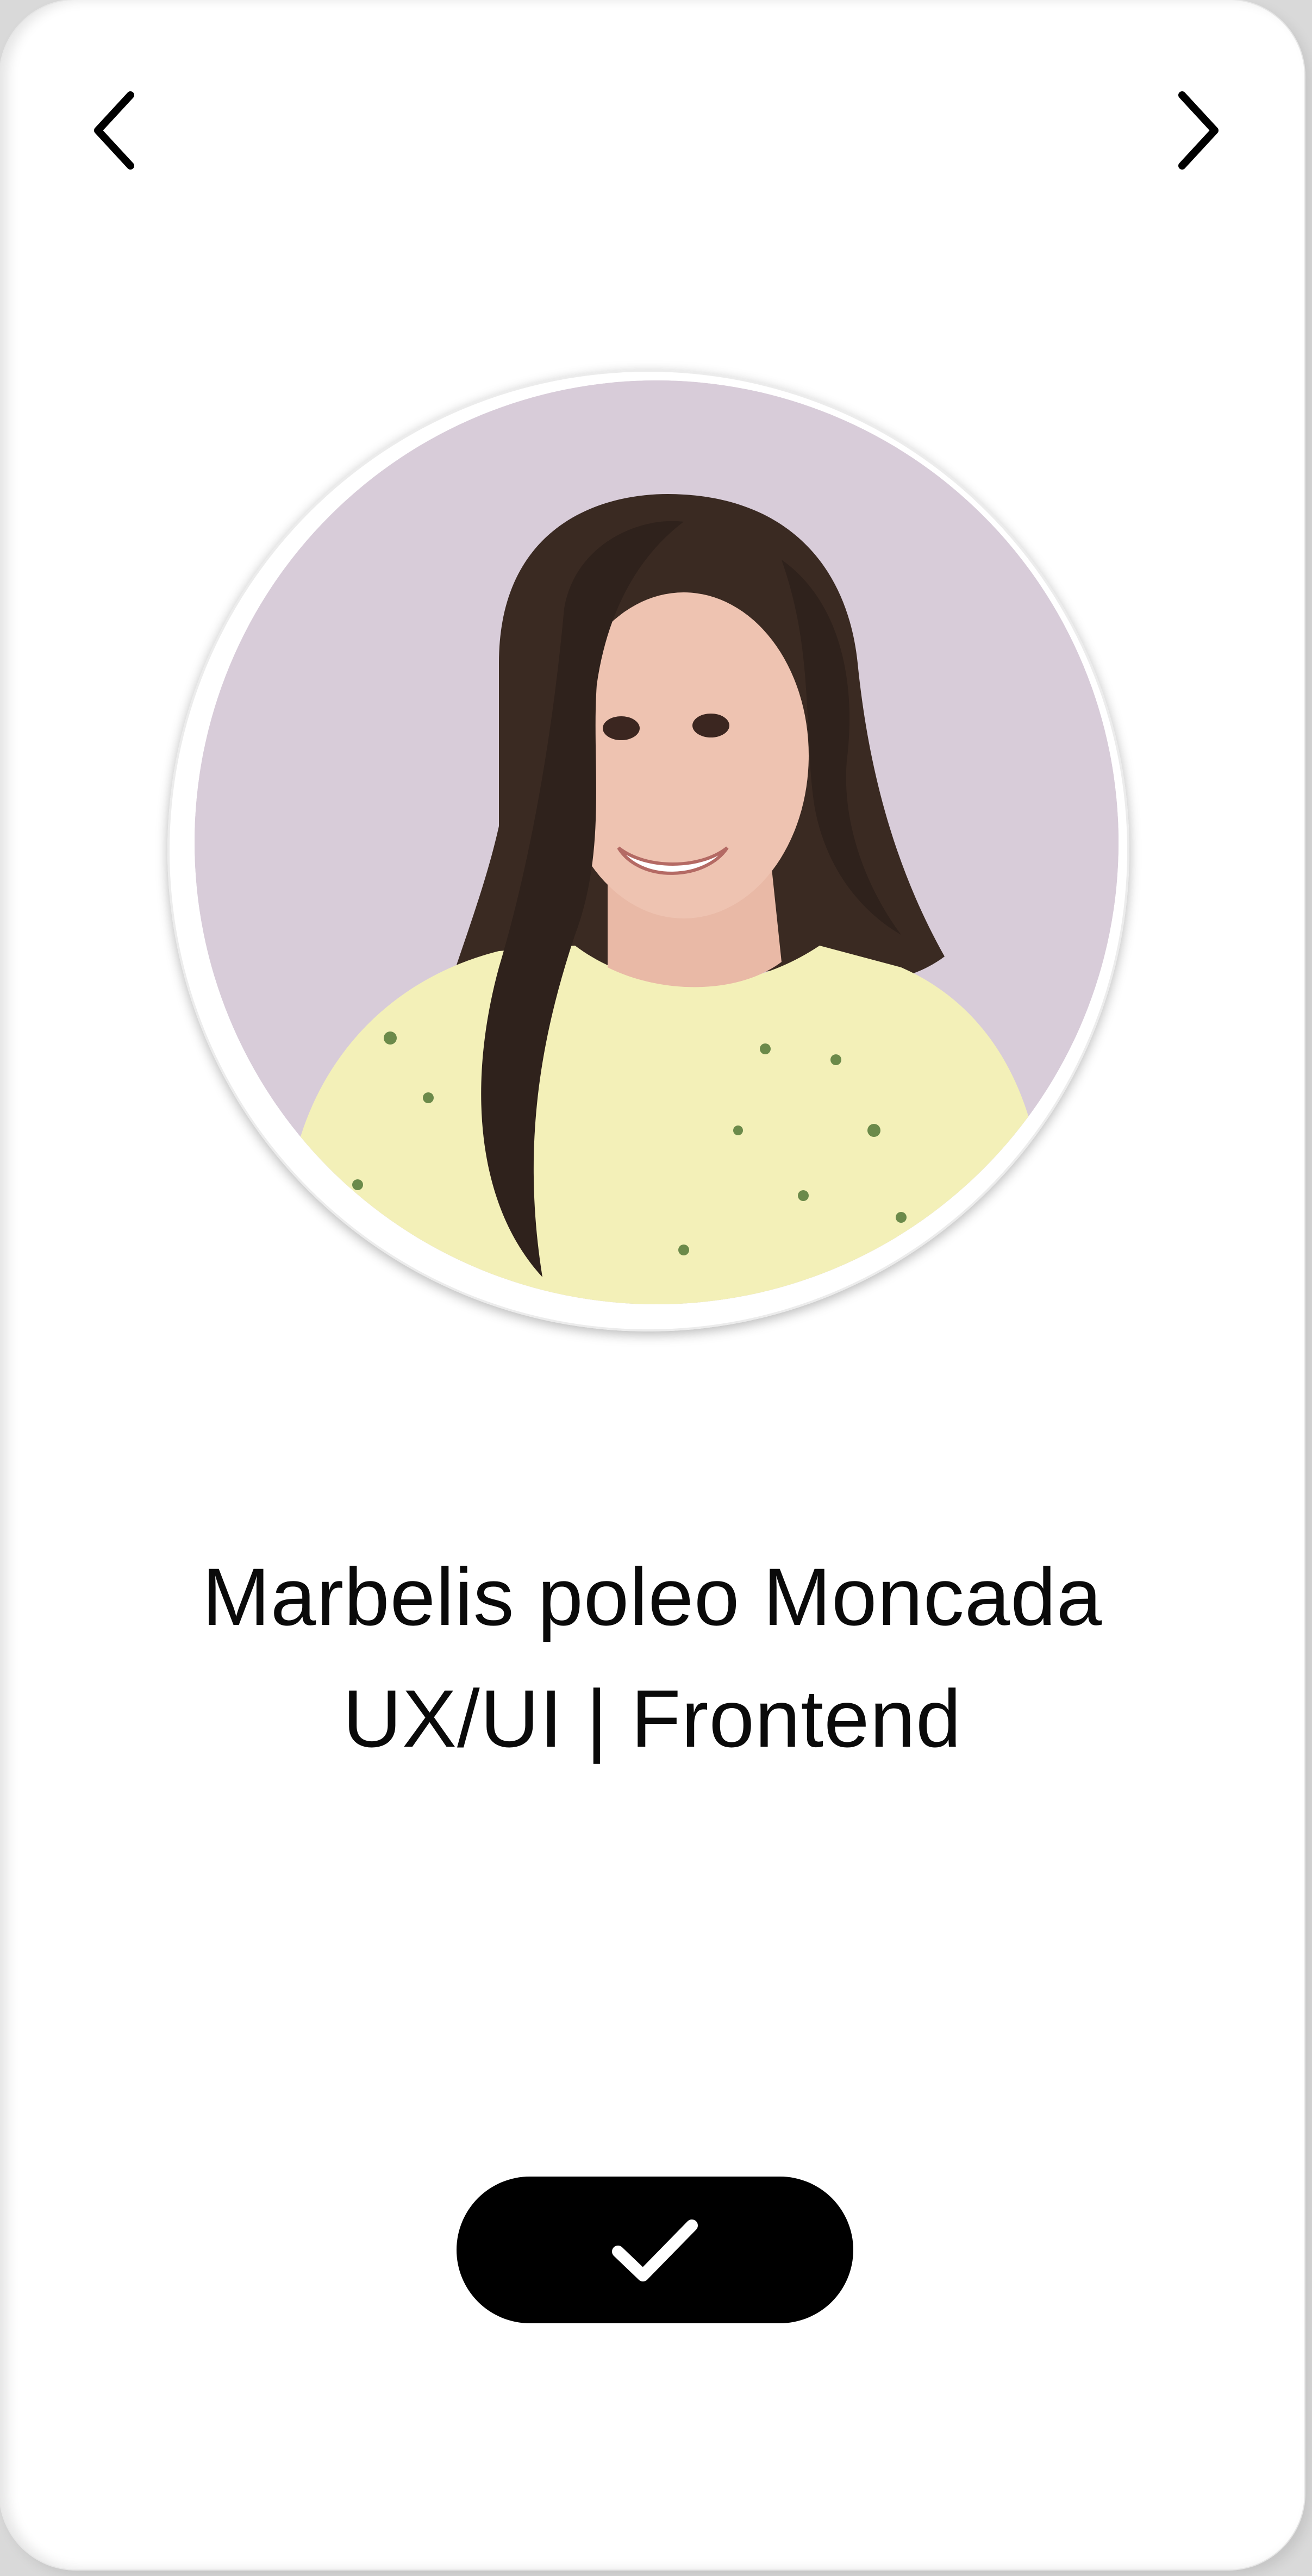 This screenshot has width=1312, height=2576. Describe the element at coordinates (652, 1718) in the screenshot. I see `profile-role: UX/UI | Frontend` at that location.